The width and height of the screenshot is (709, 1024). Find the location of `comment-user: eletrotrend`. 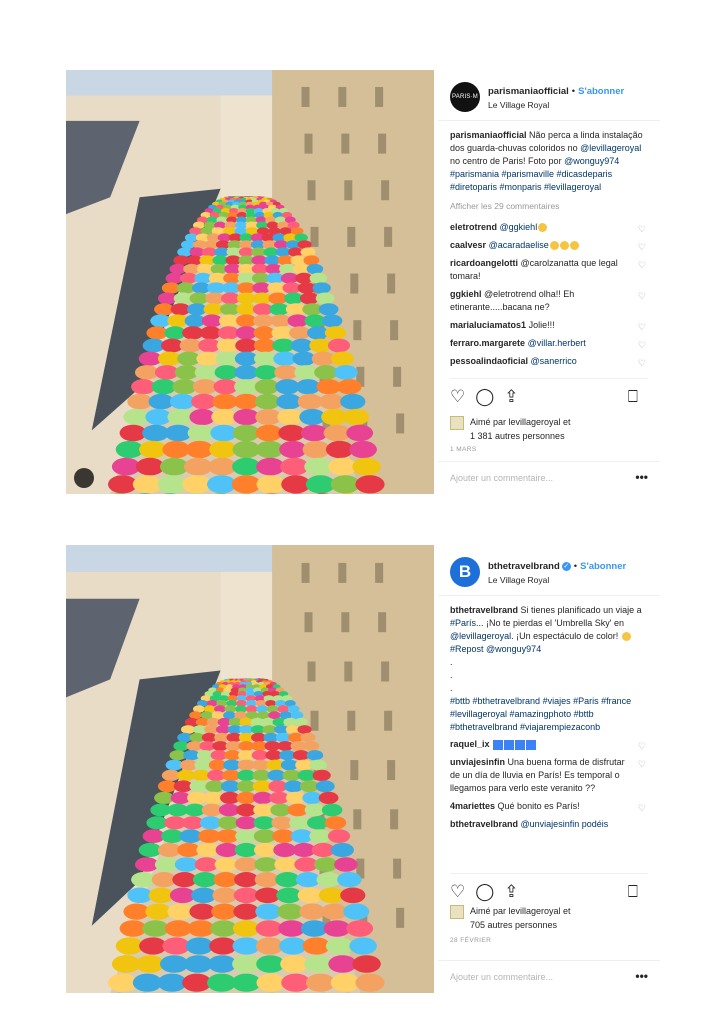

comment-user: eletrotrend is located at coordinates (473, 227).